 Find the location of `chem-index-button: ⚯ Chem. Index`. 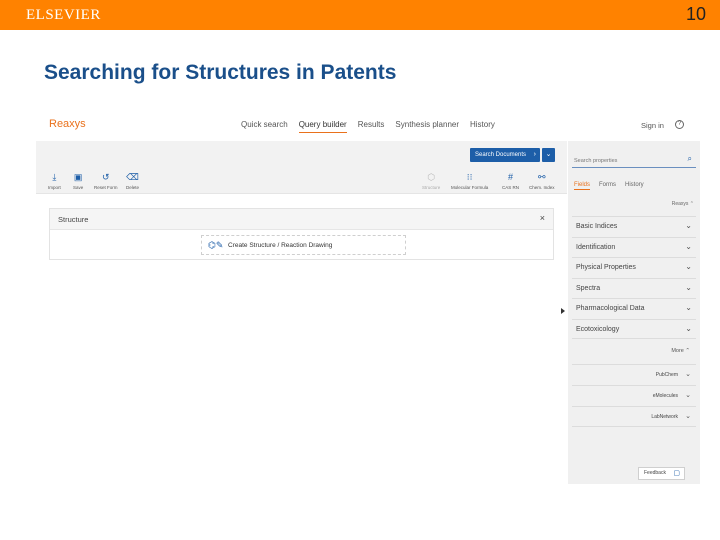

chem-index-button: ⚯ Chem. Index is located at coordinates (542, 181).